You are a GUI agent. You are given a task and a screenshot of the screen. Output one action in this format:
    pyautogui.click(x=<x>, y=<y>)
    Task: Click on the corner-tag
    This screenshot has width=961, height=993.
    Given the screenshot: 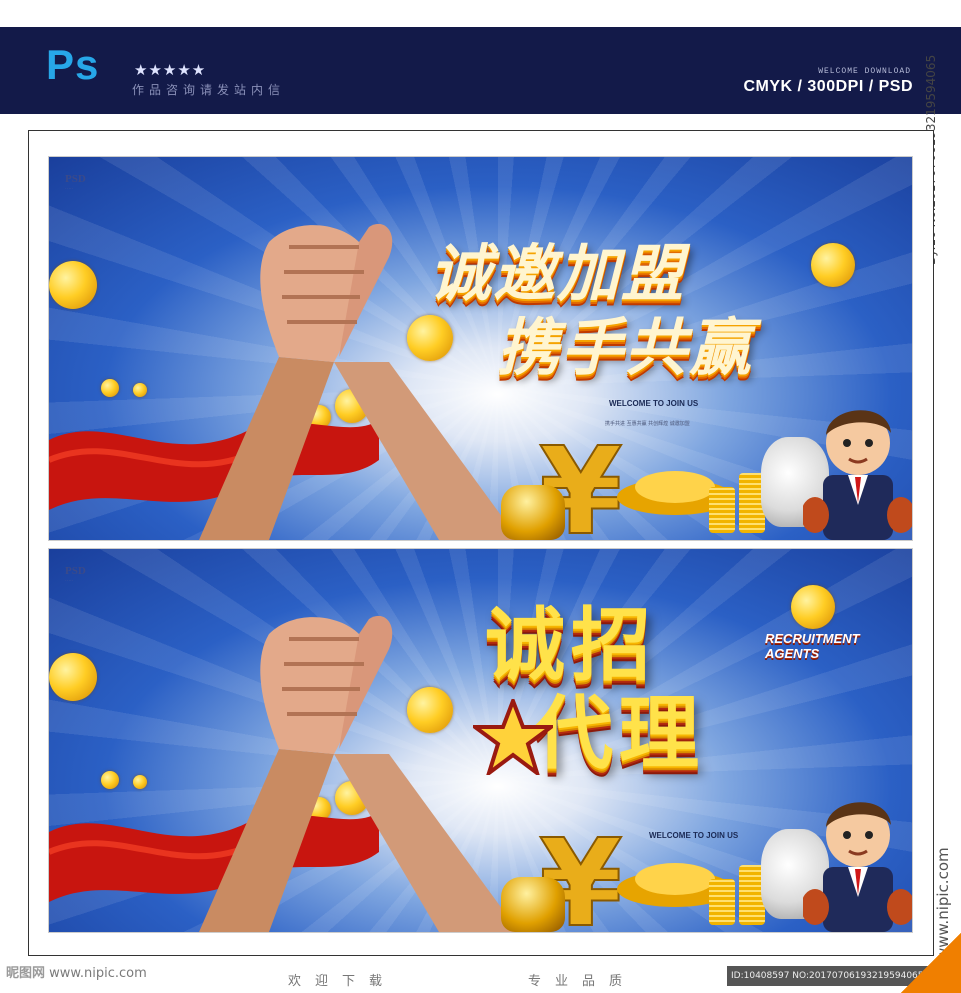 What is the action you would take?
    pyautogui.click(x=931, y=963)
    